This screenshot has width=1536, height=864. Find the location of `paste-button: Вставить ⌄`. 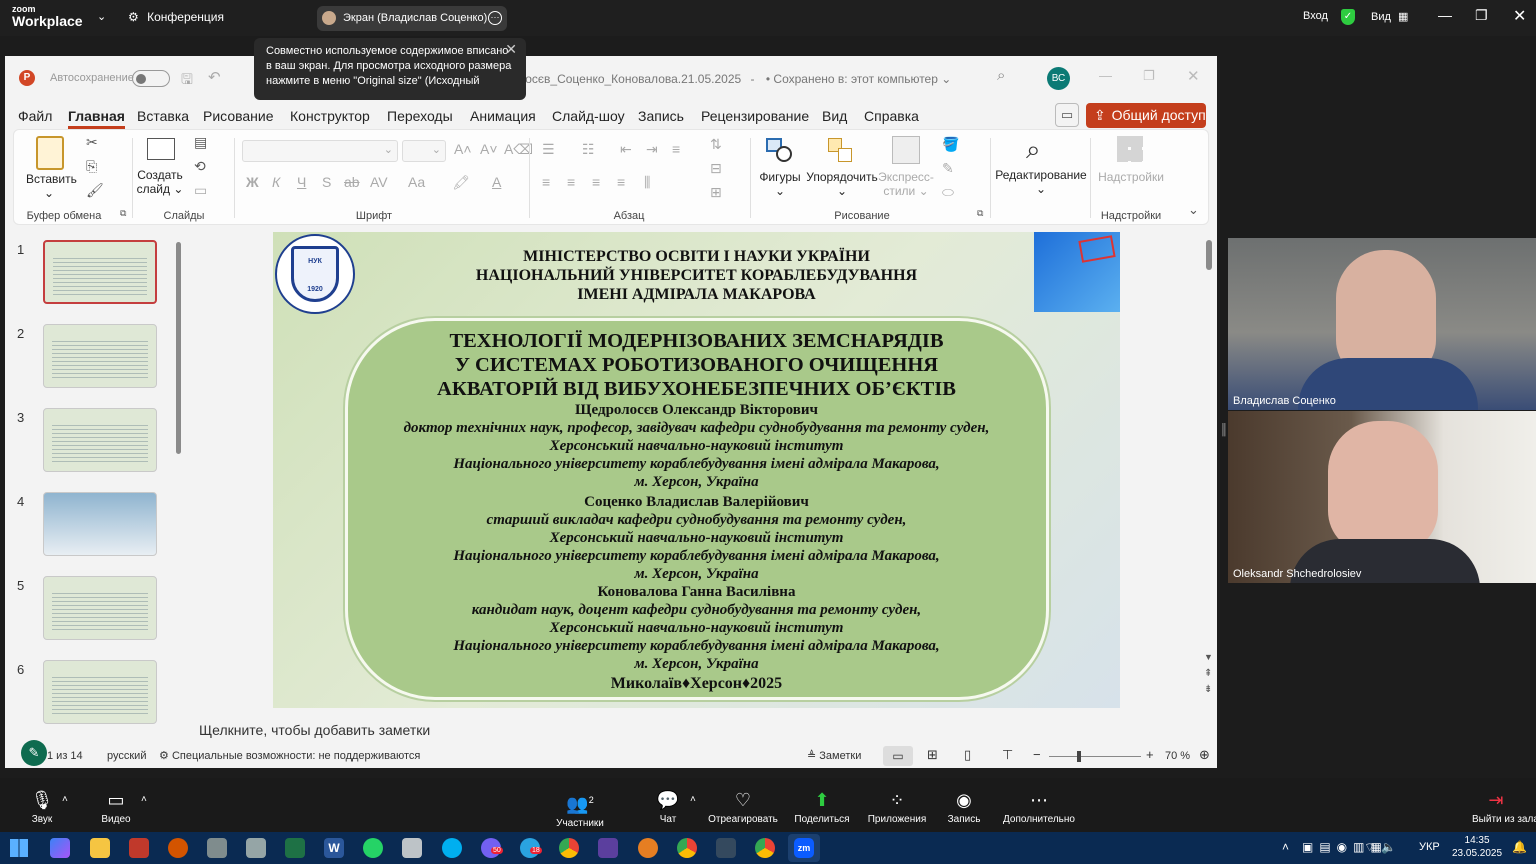

paste-button: Вставить ⌄ is located at coordinates (51, 186).